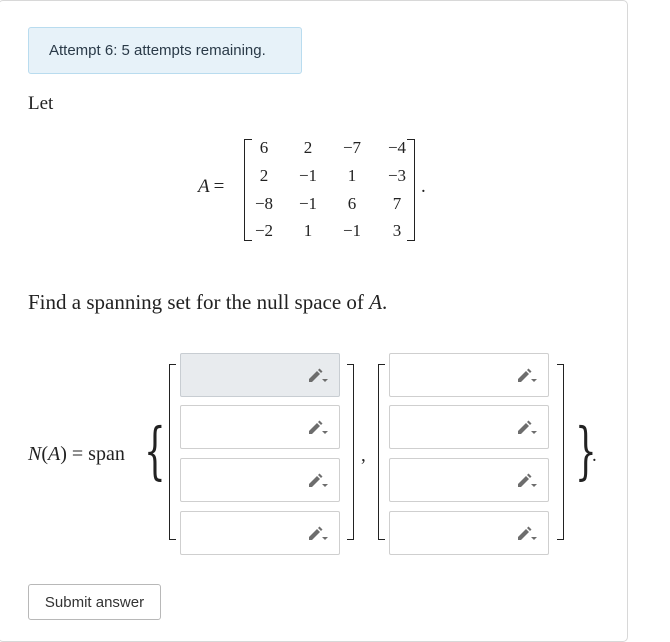 Image resolution: width=670 pixels, height=642 pixels. Describe the element at coordinates (423, 186) in the screenshot. I see `matrix-period: .` at that location.